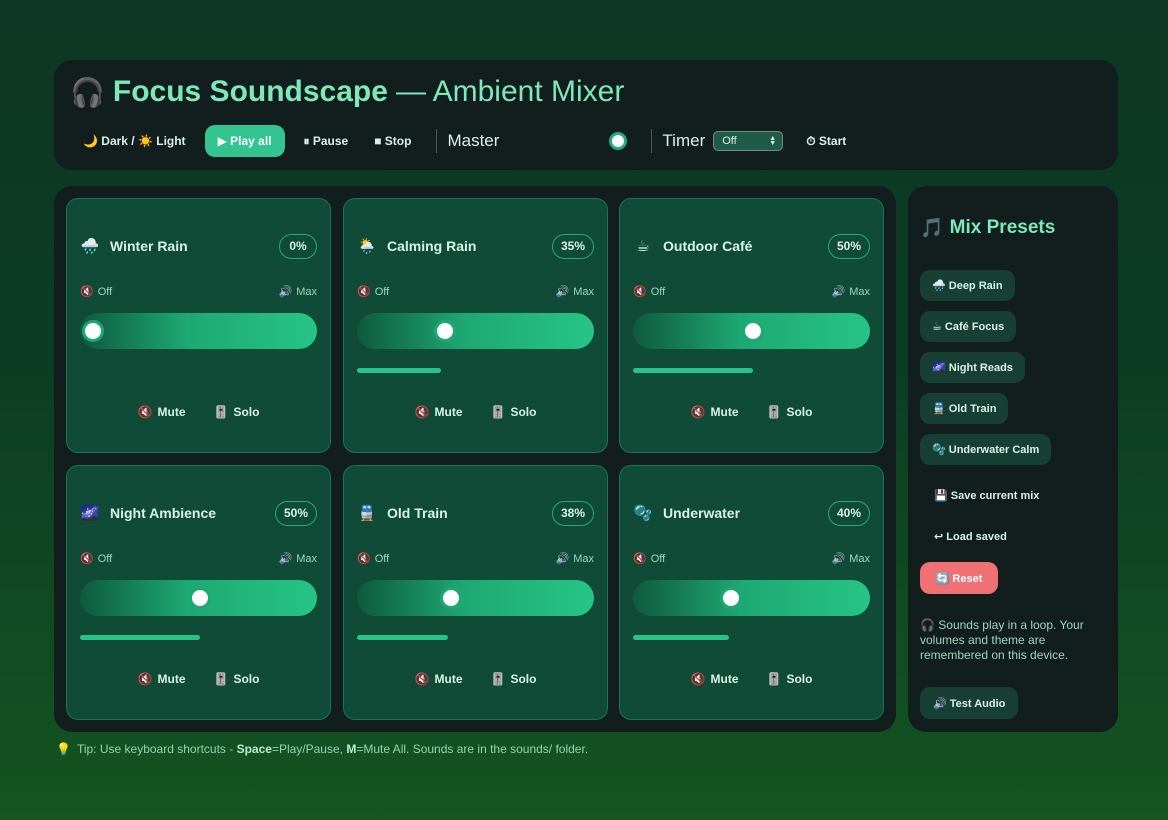  What do you see at coordinates (968, 326) in the screenshot?
I see `preset-cafe-focus-button: ☕ Café Focus` at bounding box center [968, 326].